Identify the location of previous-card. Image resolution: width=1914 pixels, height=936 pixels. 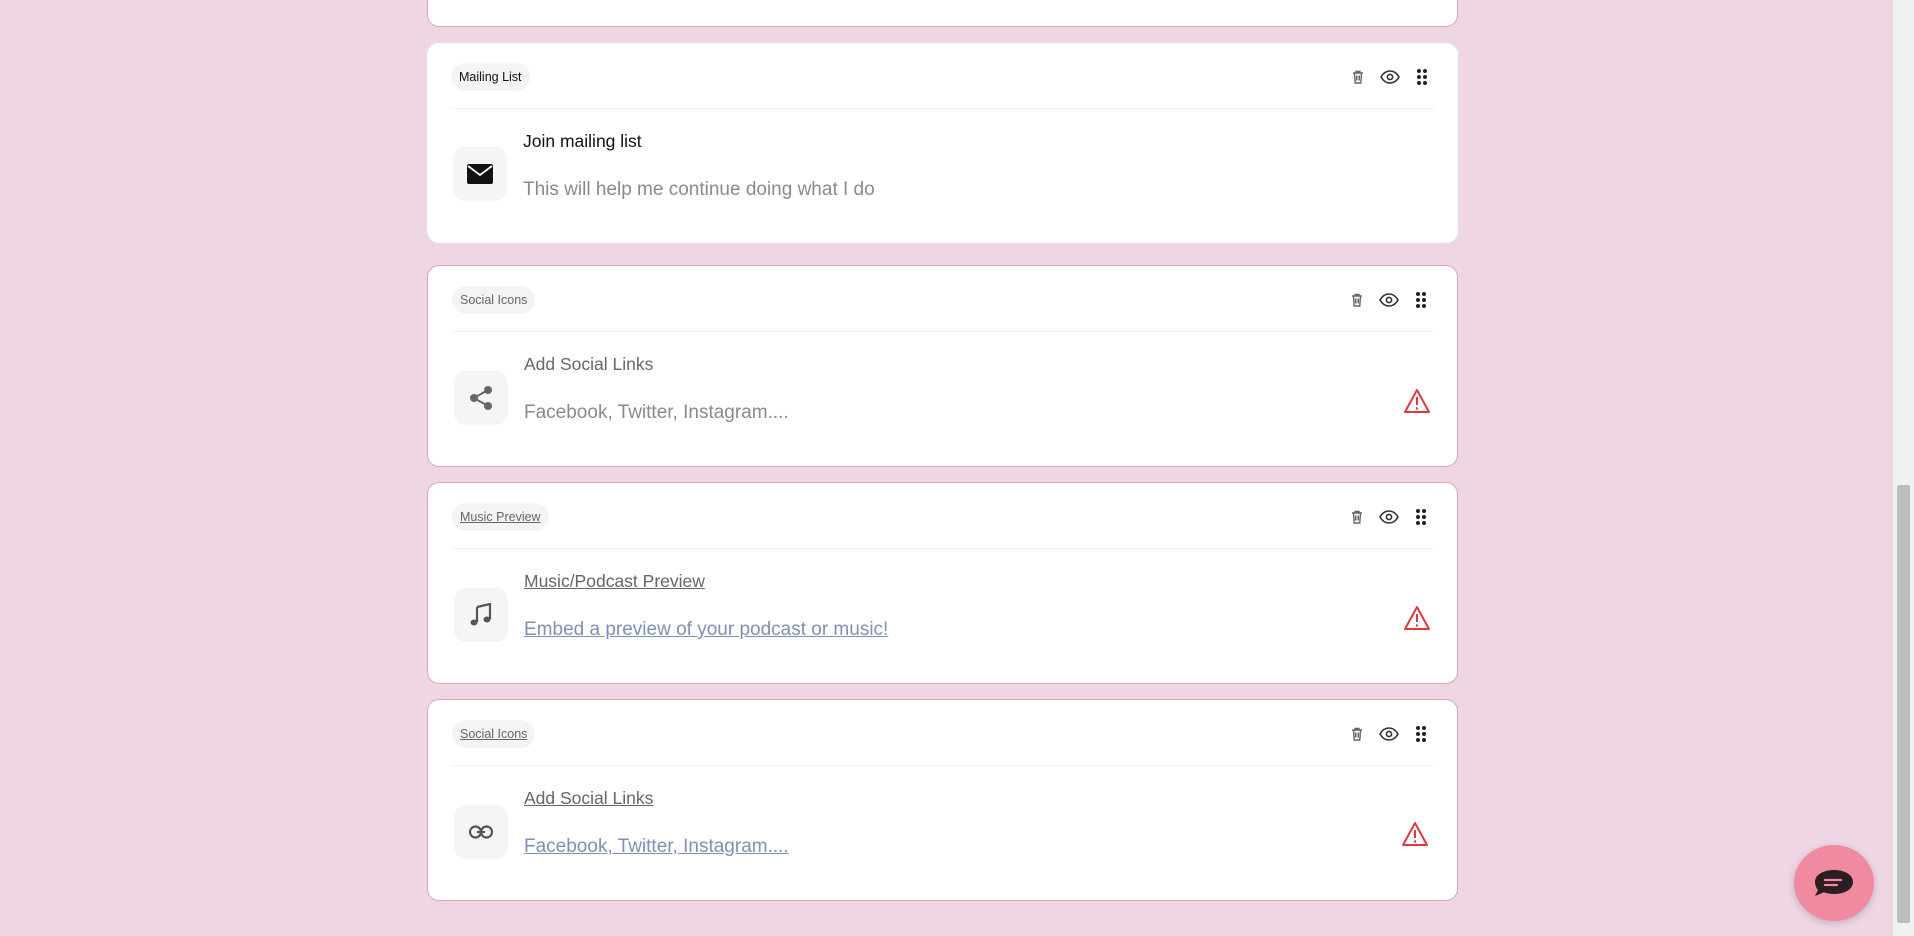
(942, 13).